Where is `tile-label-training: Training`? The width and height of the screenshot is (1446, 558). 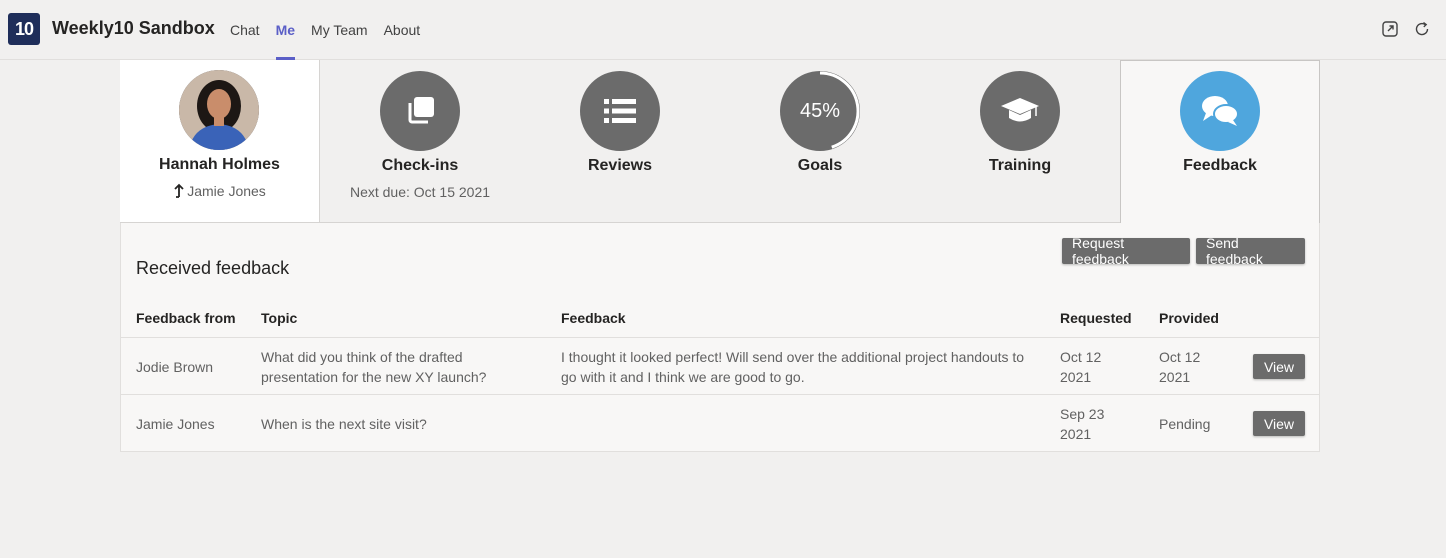 tile-label-training: Training is located at coordinates (1020, 165).